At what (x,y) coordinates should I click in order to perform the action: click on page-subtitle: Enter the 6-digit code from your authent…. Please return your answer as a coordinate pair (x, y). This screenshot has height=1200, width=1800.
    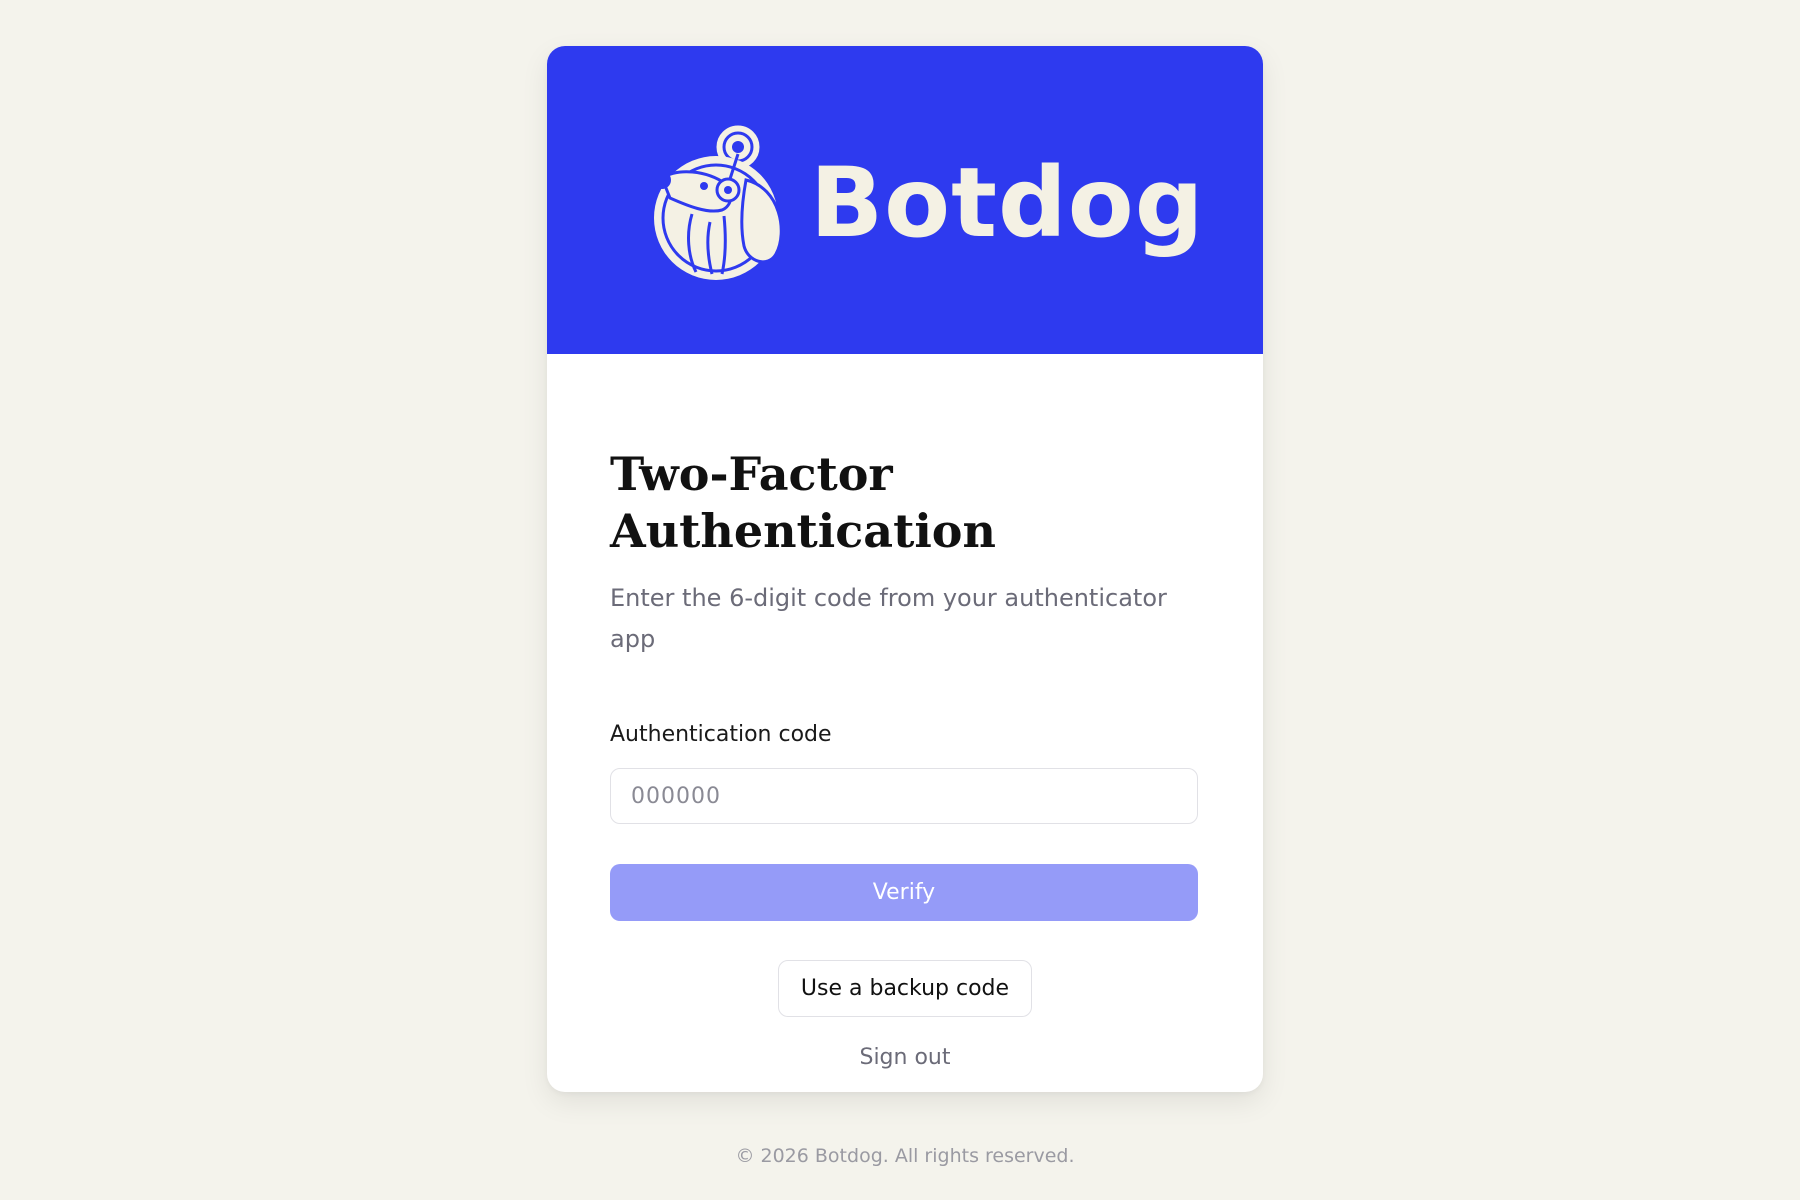
    Looking at the image, I should click on (888, 618).